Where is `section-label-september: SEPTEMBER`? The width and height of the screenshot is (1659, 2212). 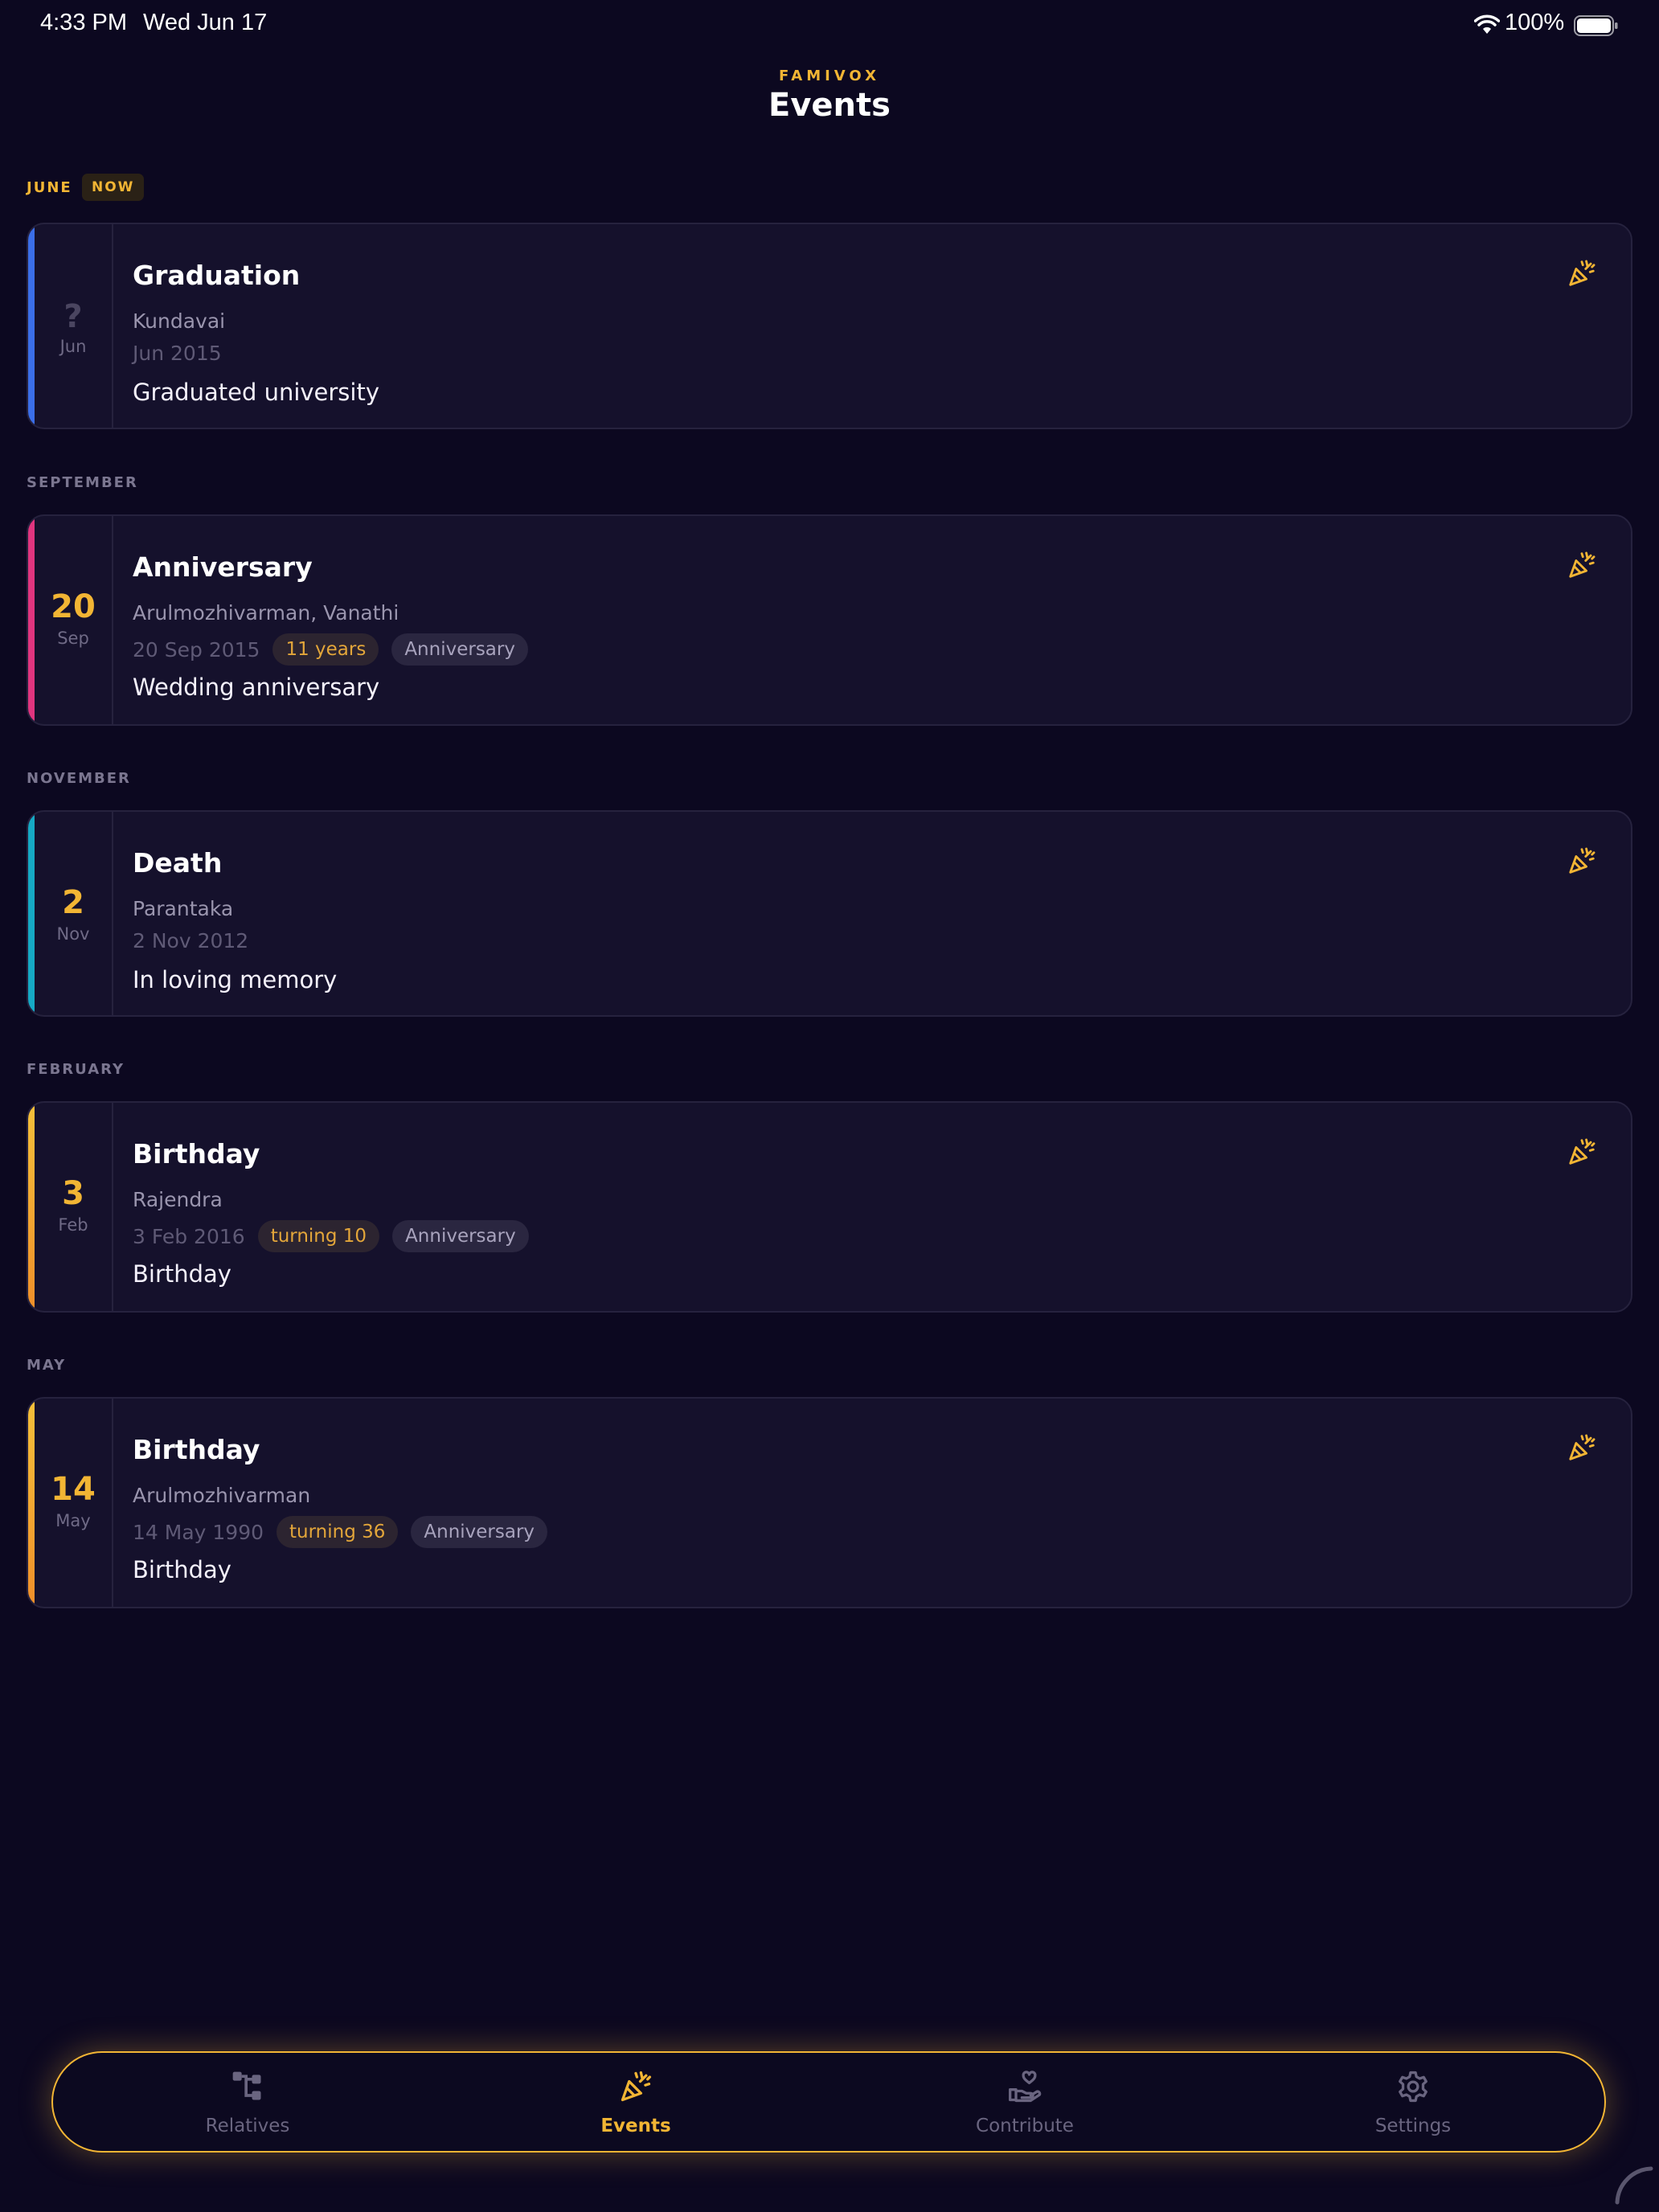
section-label-september: SEPTEMBER is located at coordinates (82, 482).